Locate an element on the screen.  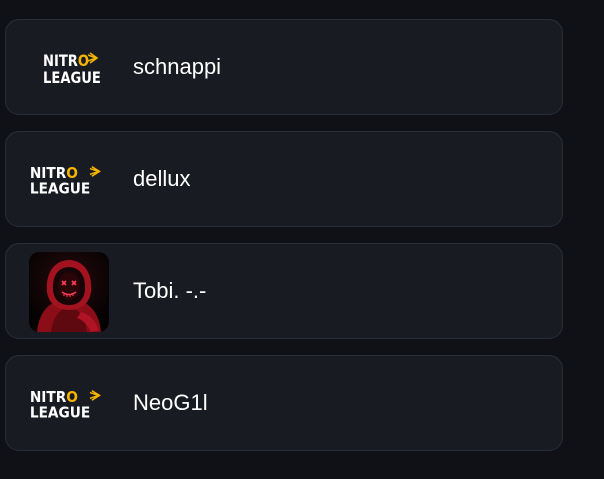
masked-hoodie-photo is located at coordinates (69, 292).